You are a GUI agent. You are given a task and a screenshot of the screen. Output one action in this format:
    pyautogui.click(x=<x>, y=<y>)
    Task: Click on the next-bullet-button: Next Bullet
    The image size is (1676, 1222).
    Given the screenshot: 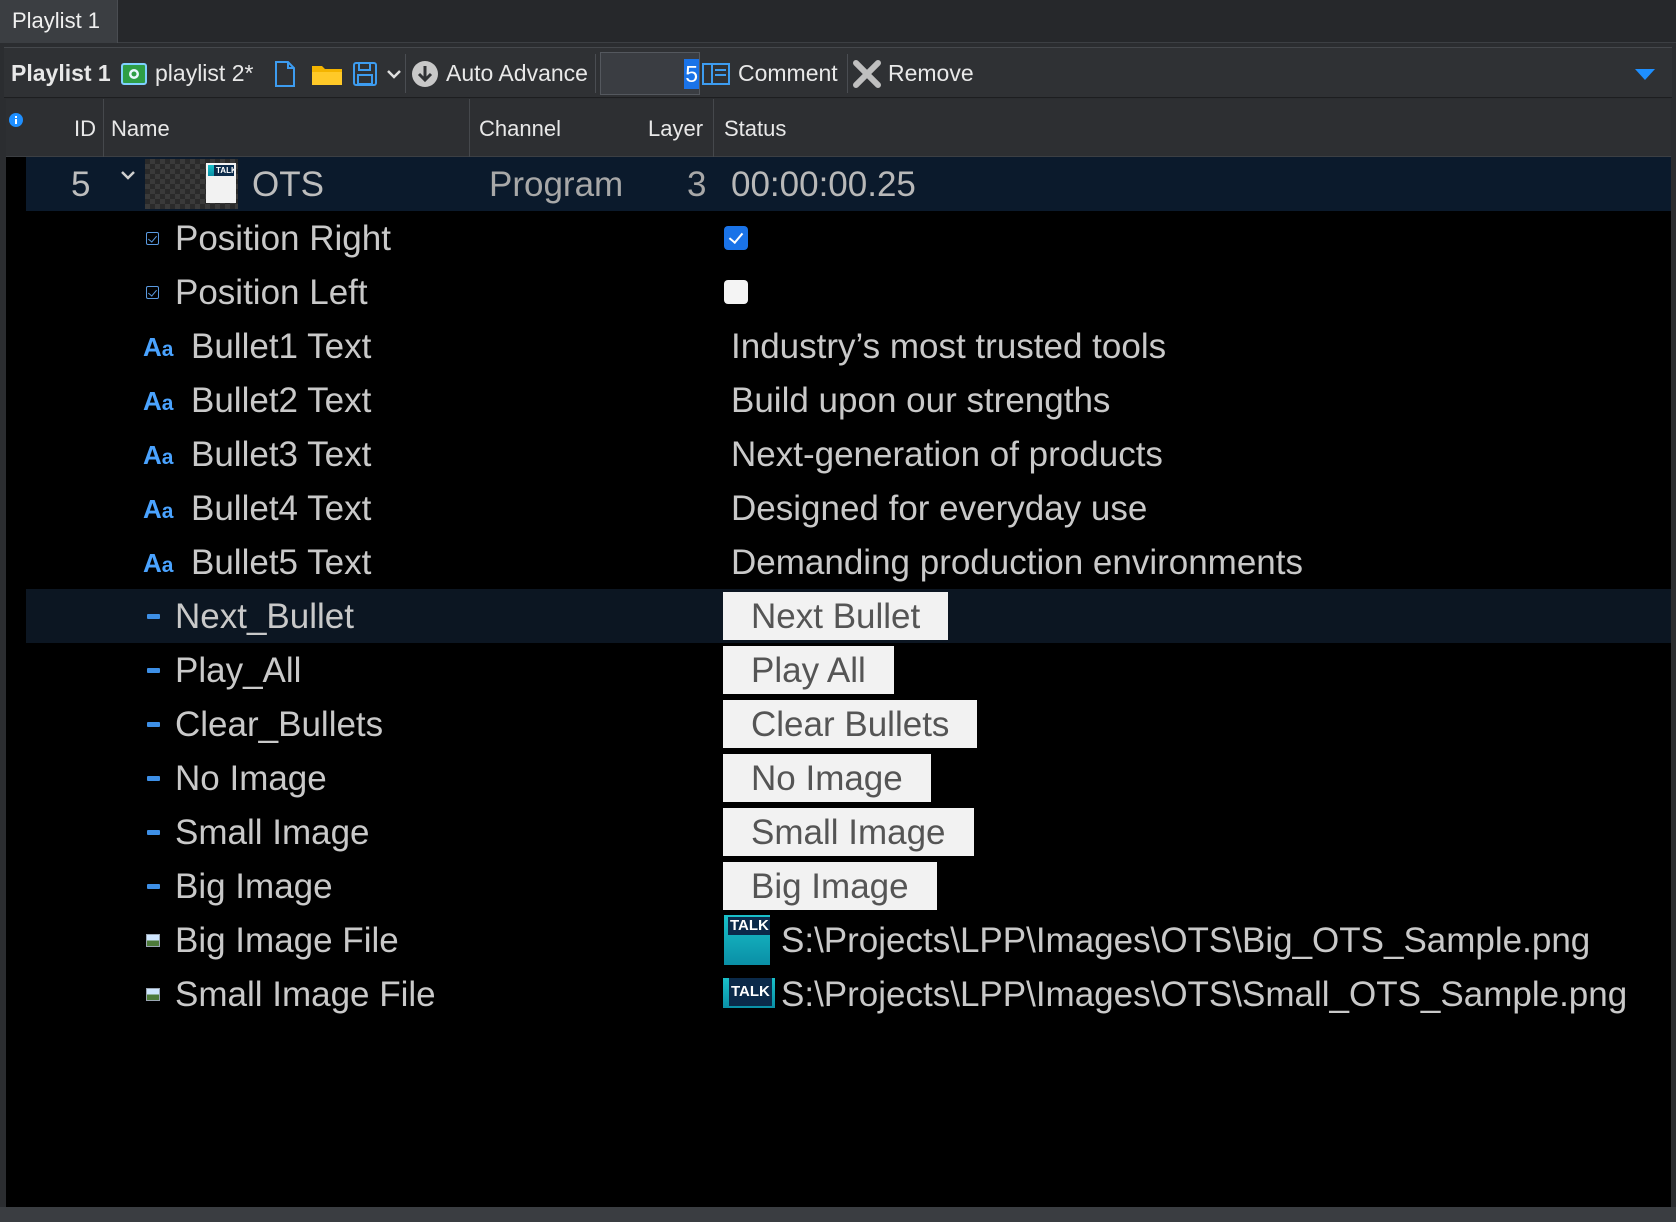 What is the action you would take?
    pyautogui.click(x=836, y=616)
    